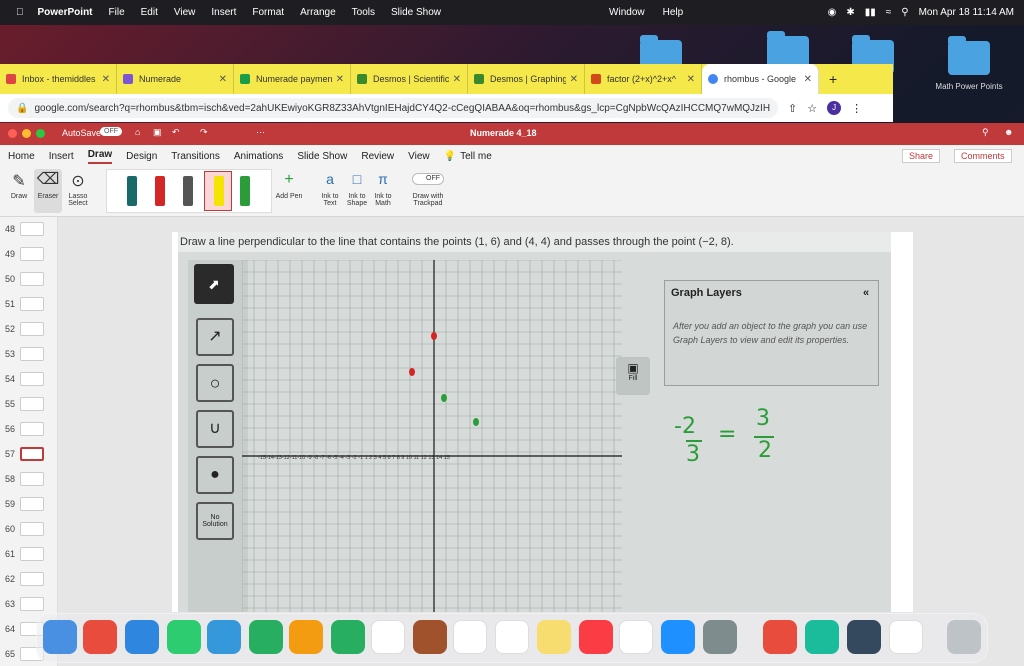 Image resolution: width=1024 pixels, height=666 pixels. Describe the element at coordinates (78, 189) in the screenshot. I see `lasso-select-tool: ⊙ Lasso Select` at that location.